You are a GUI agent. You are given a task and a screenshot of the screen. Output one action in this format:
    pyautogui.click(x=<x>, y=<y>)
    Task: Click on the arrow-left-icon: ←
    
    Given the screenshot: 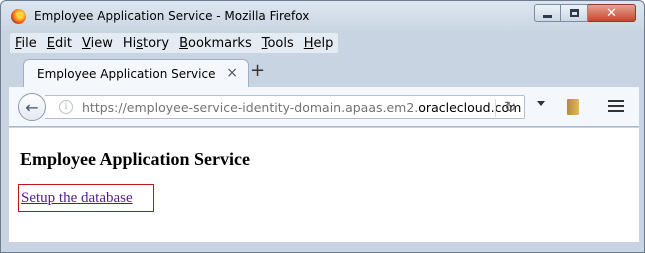 What is the action you would take?
    pyautogui.click(x=32, y=107)
    